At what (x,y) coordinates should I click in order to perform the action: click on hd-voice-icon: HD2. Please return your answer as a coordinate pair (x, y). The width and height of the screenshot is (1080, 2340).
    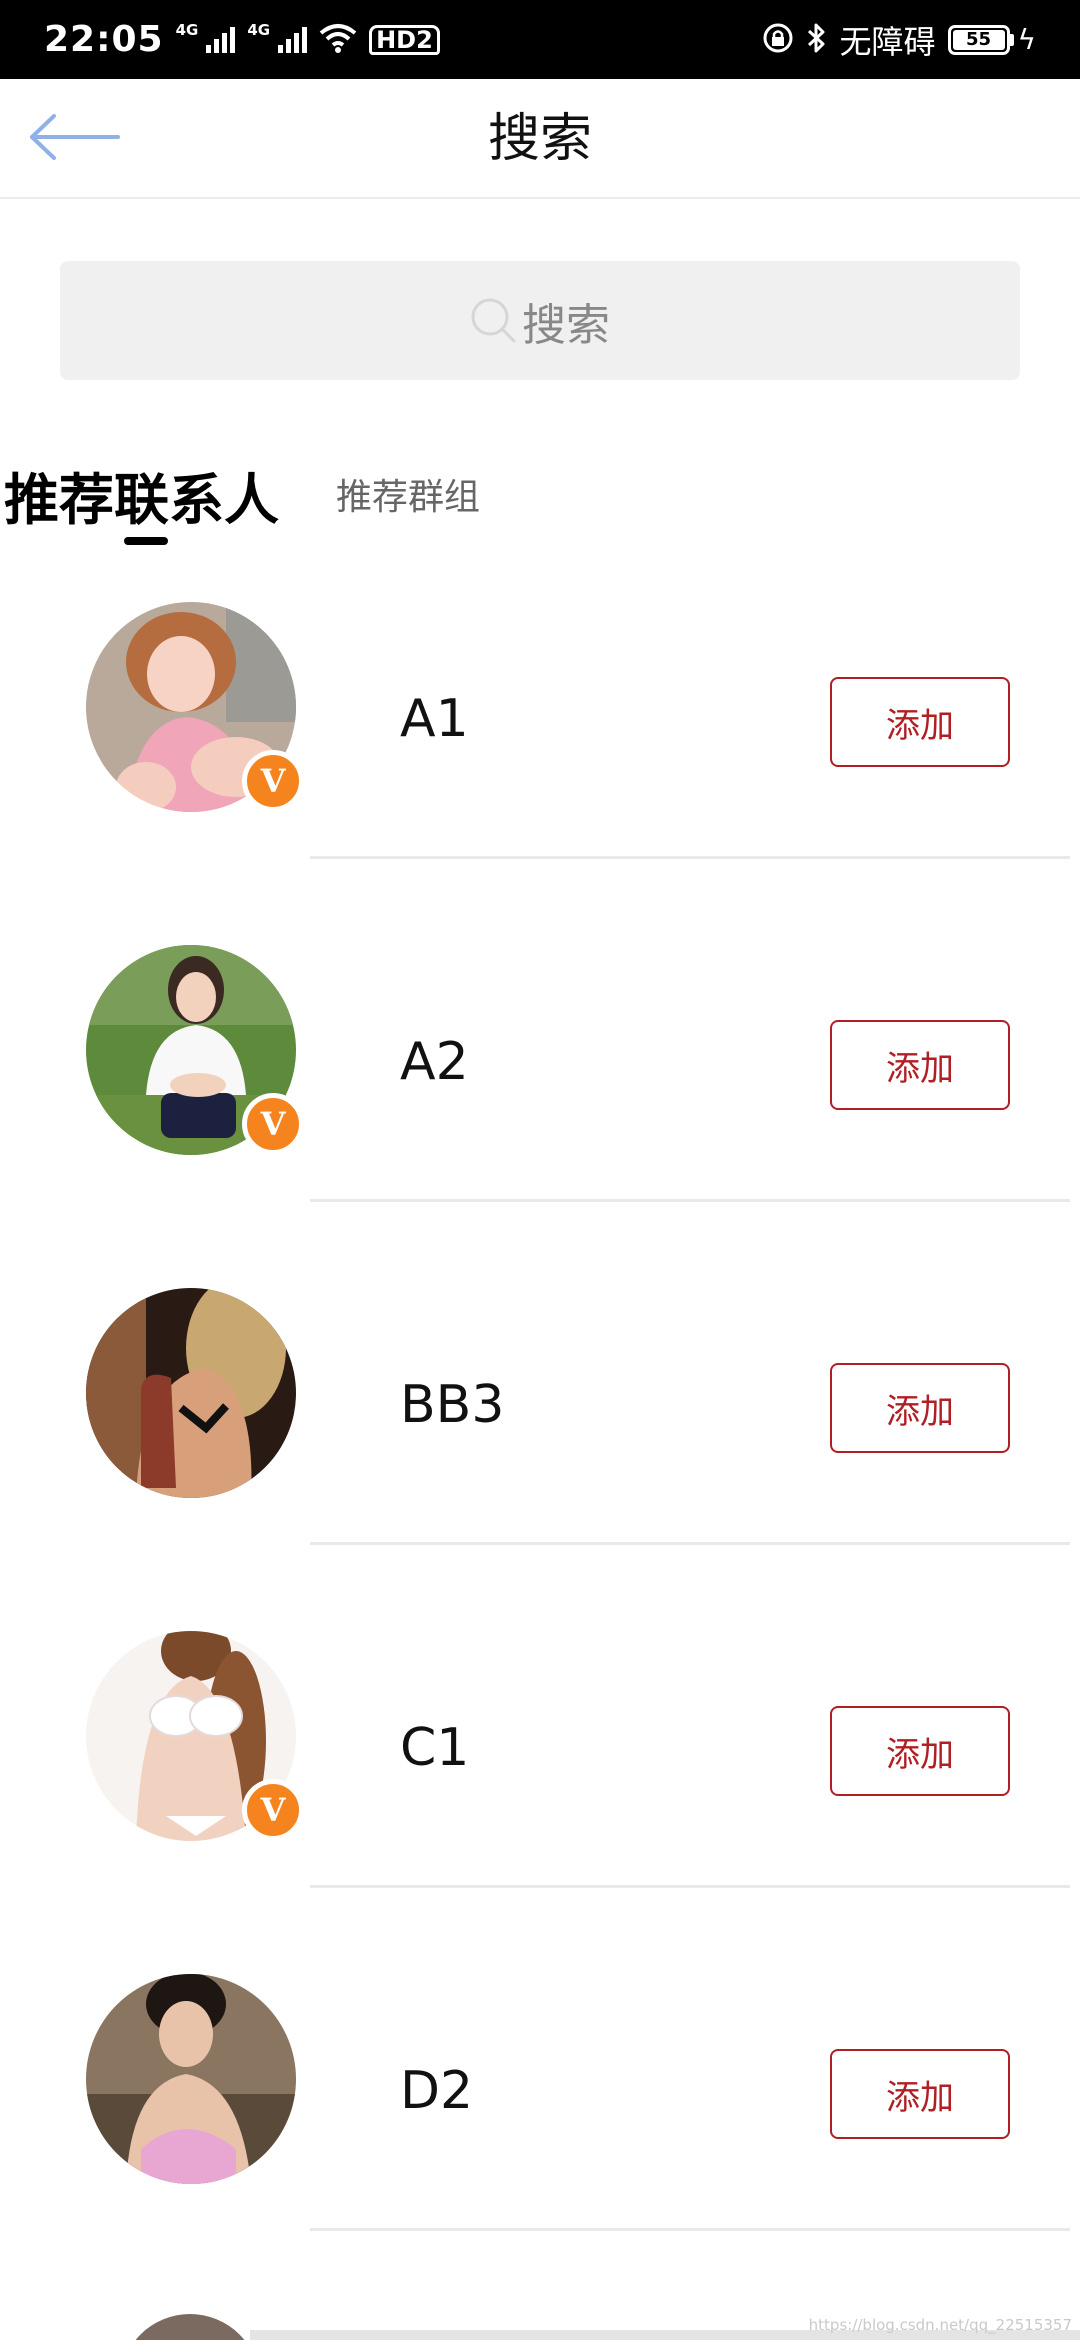
    Looking at the image, I should click on (404, 39).